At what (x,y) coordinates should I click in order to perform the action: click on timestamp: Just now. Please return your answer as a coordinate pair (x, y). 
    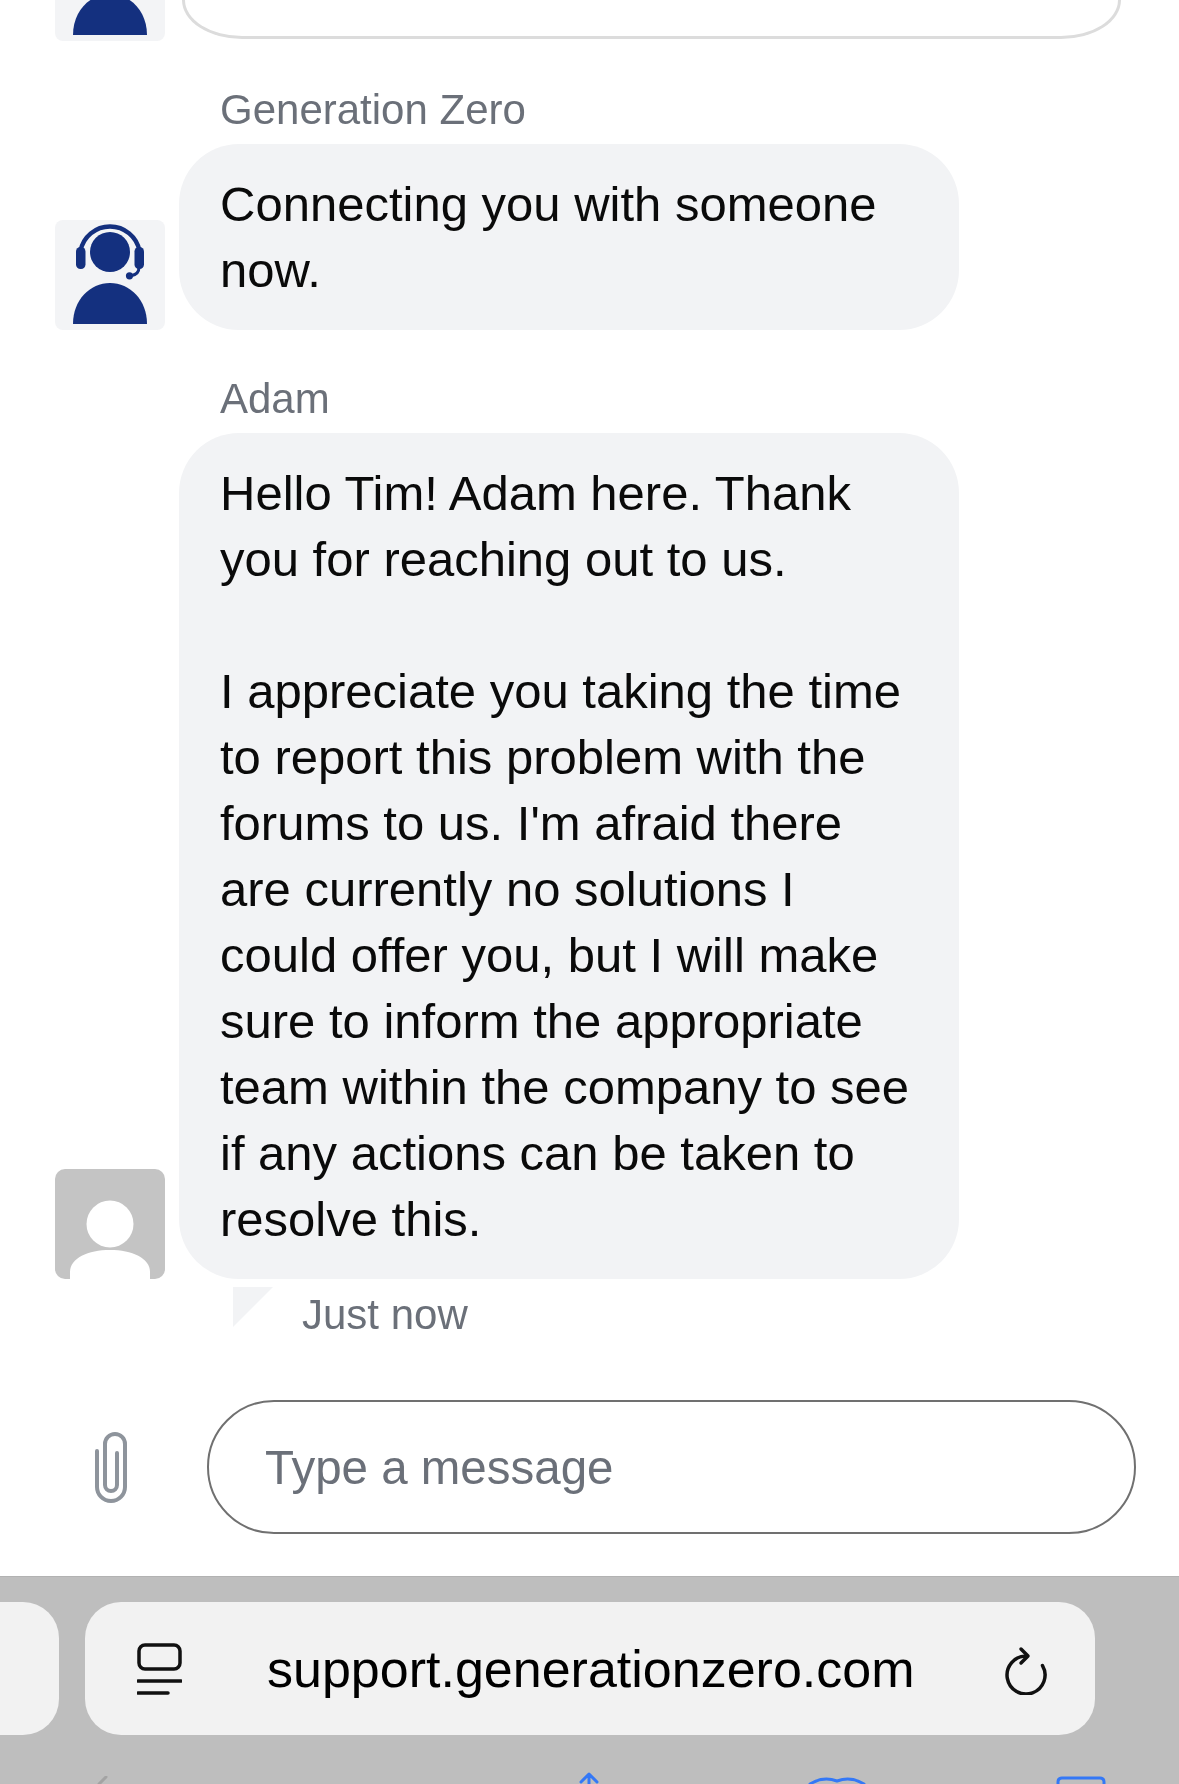
    Looking at the image, I should click on (385, 1315).